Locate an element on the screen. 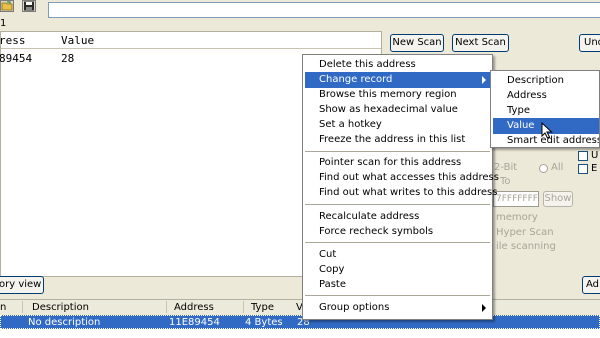  menu-item-change-record-label: Change record is located at coordinates (356, 79).